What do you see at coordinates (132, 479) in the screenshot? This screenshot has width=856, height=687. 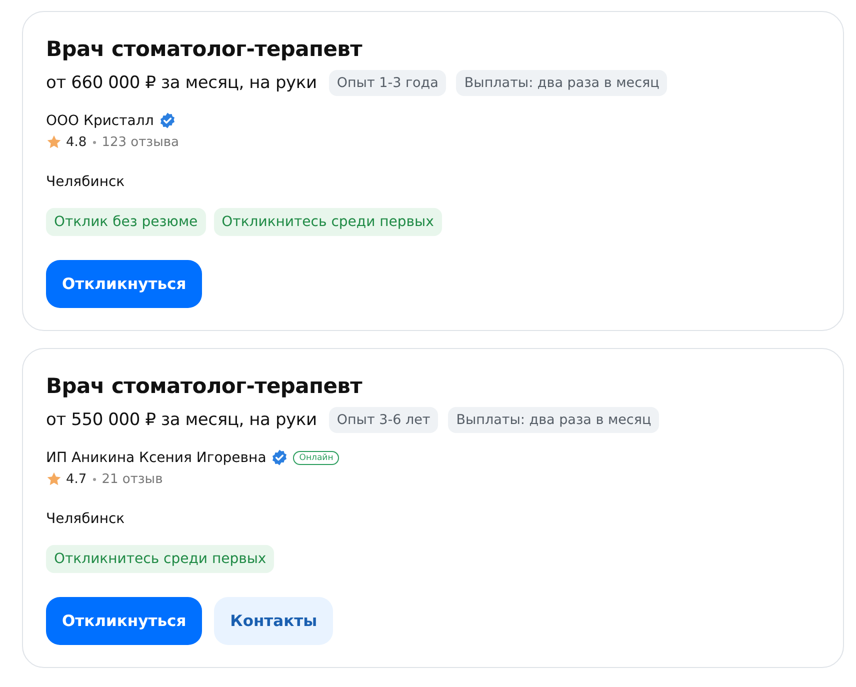 I see `reviews-count: 21 отзыв` at bounding box center [132, 479].